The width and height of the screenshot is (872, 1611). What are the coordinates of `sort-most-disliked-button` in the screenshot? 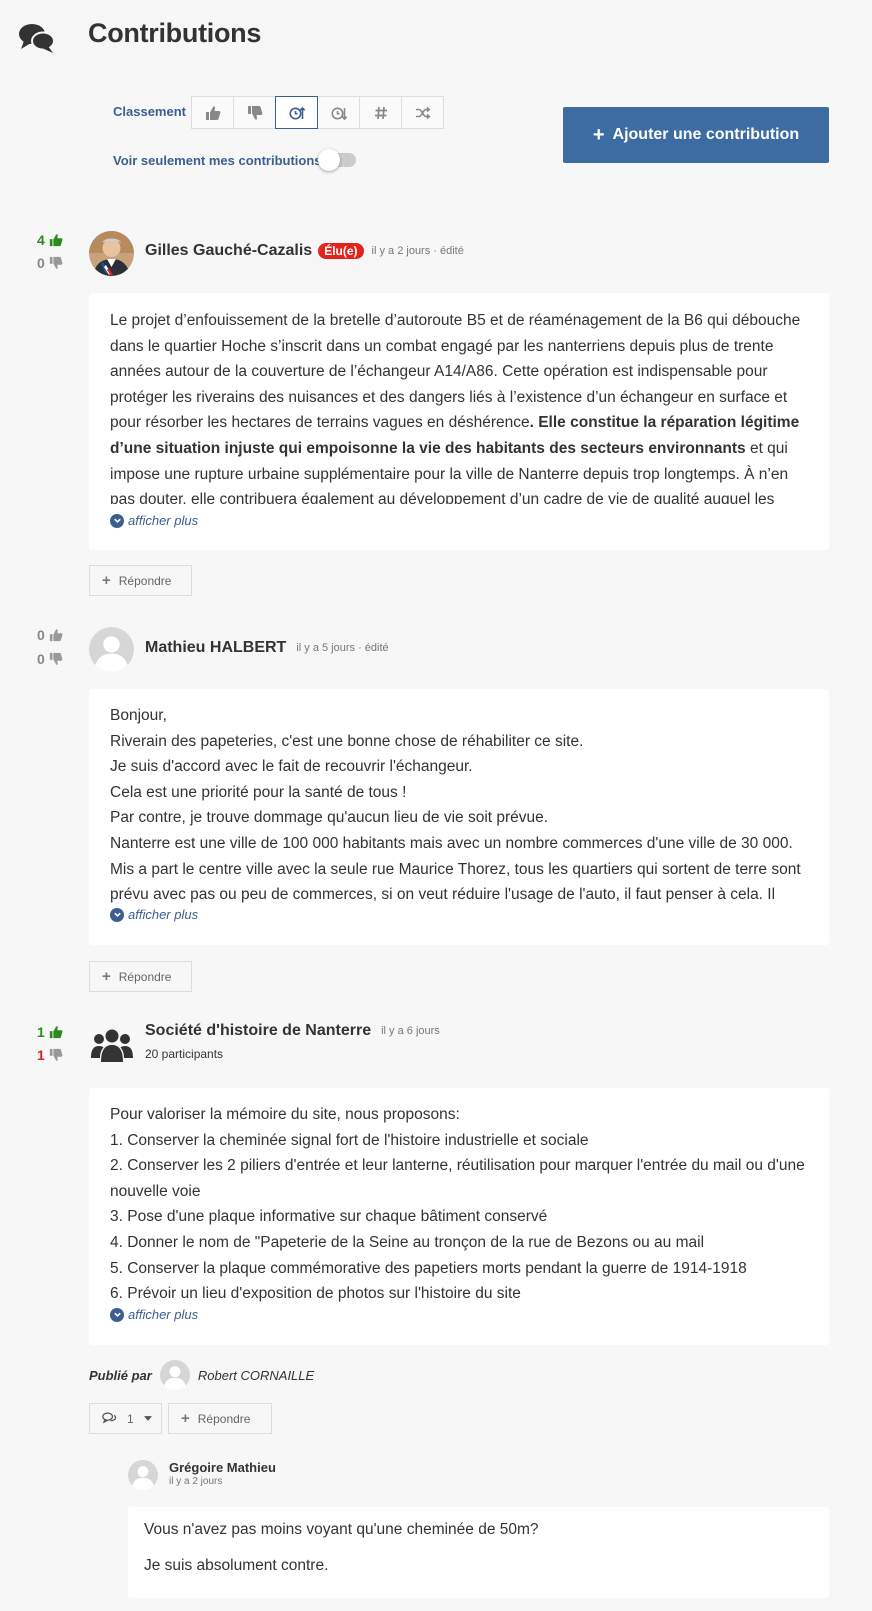 It's located at (254, 112).